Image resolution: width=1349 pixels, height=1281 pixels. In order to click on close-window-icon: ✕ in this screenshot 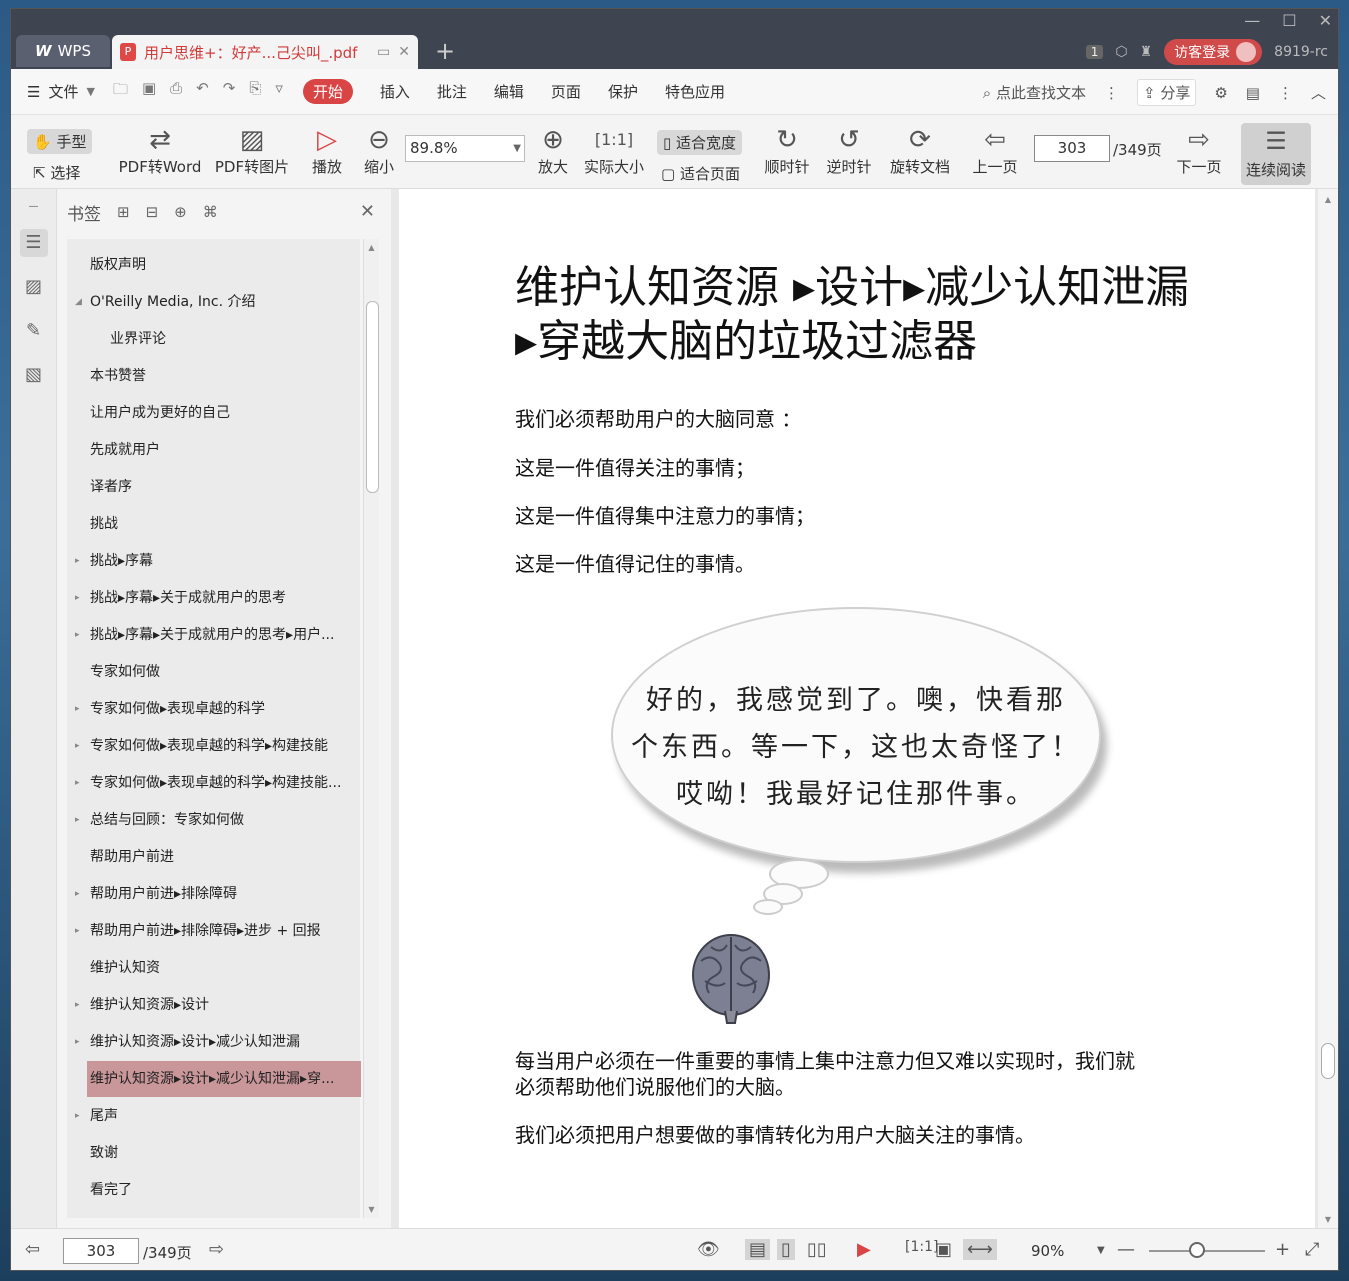, I will do `click(1325, 20)`.